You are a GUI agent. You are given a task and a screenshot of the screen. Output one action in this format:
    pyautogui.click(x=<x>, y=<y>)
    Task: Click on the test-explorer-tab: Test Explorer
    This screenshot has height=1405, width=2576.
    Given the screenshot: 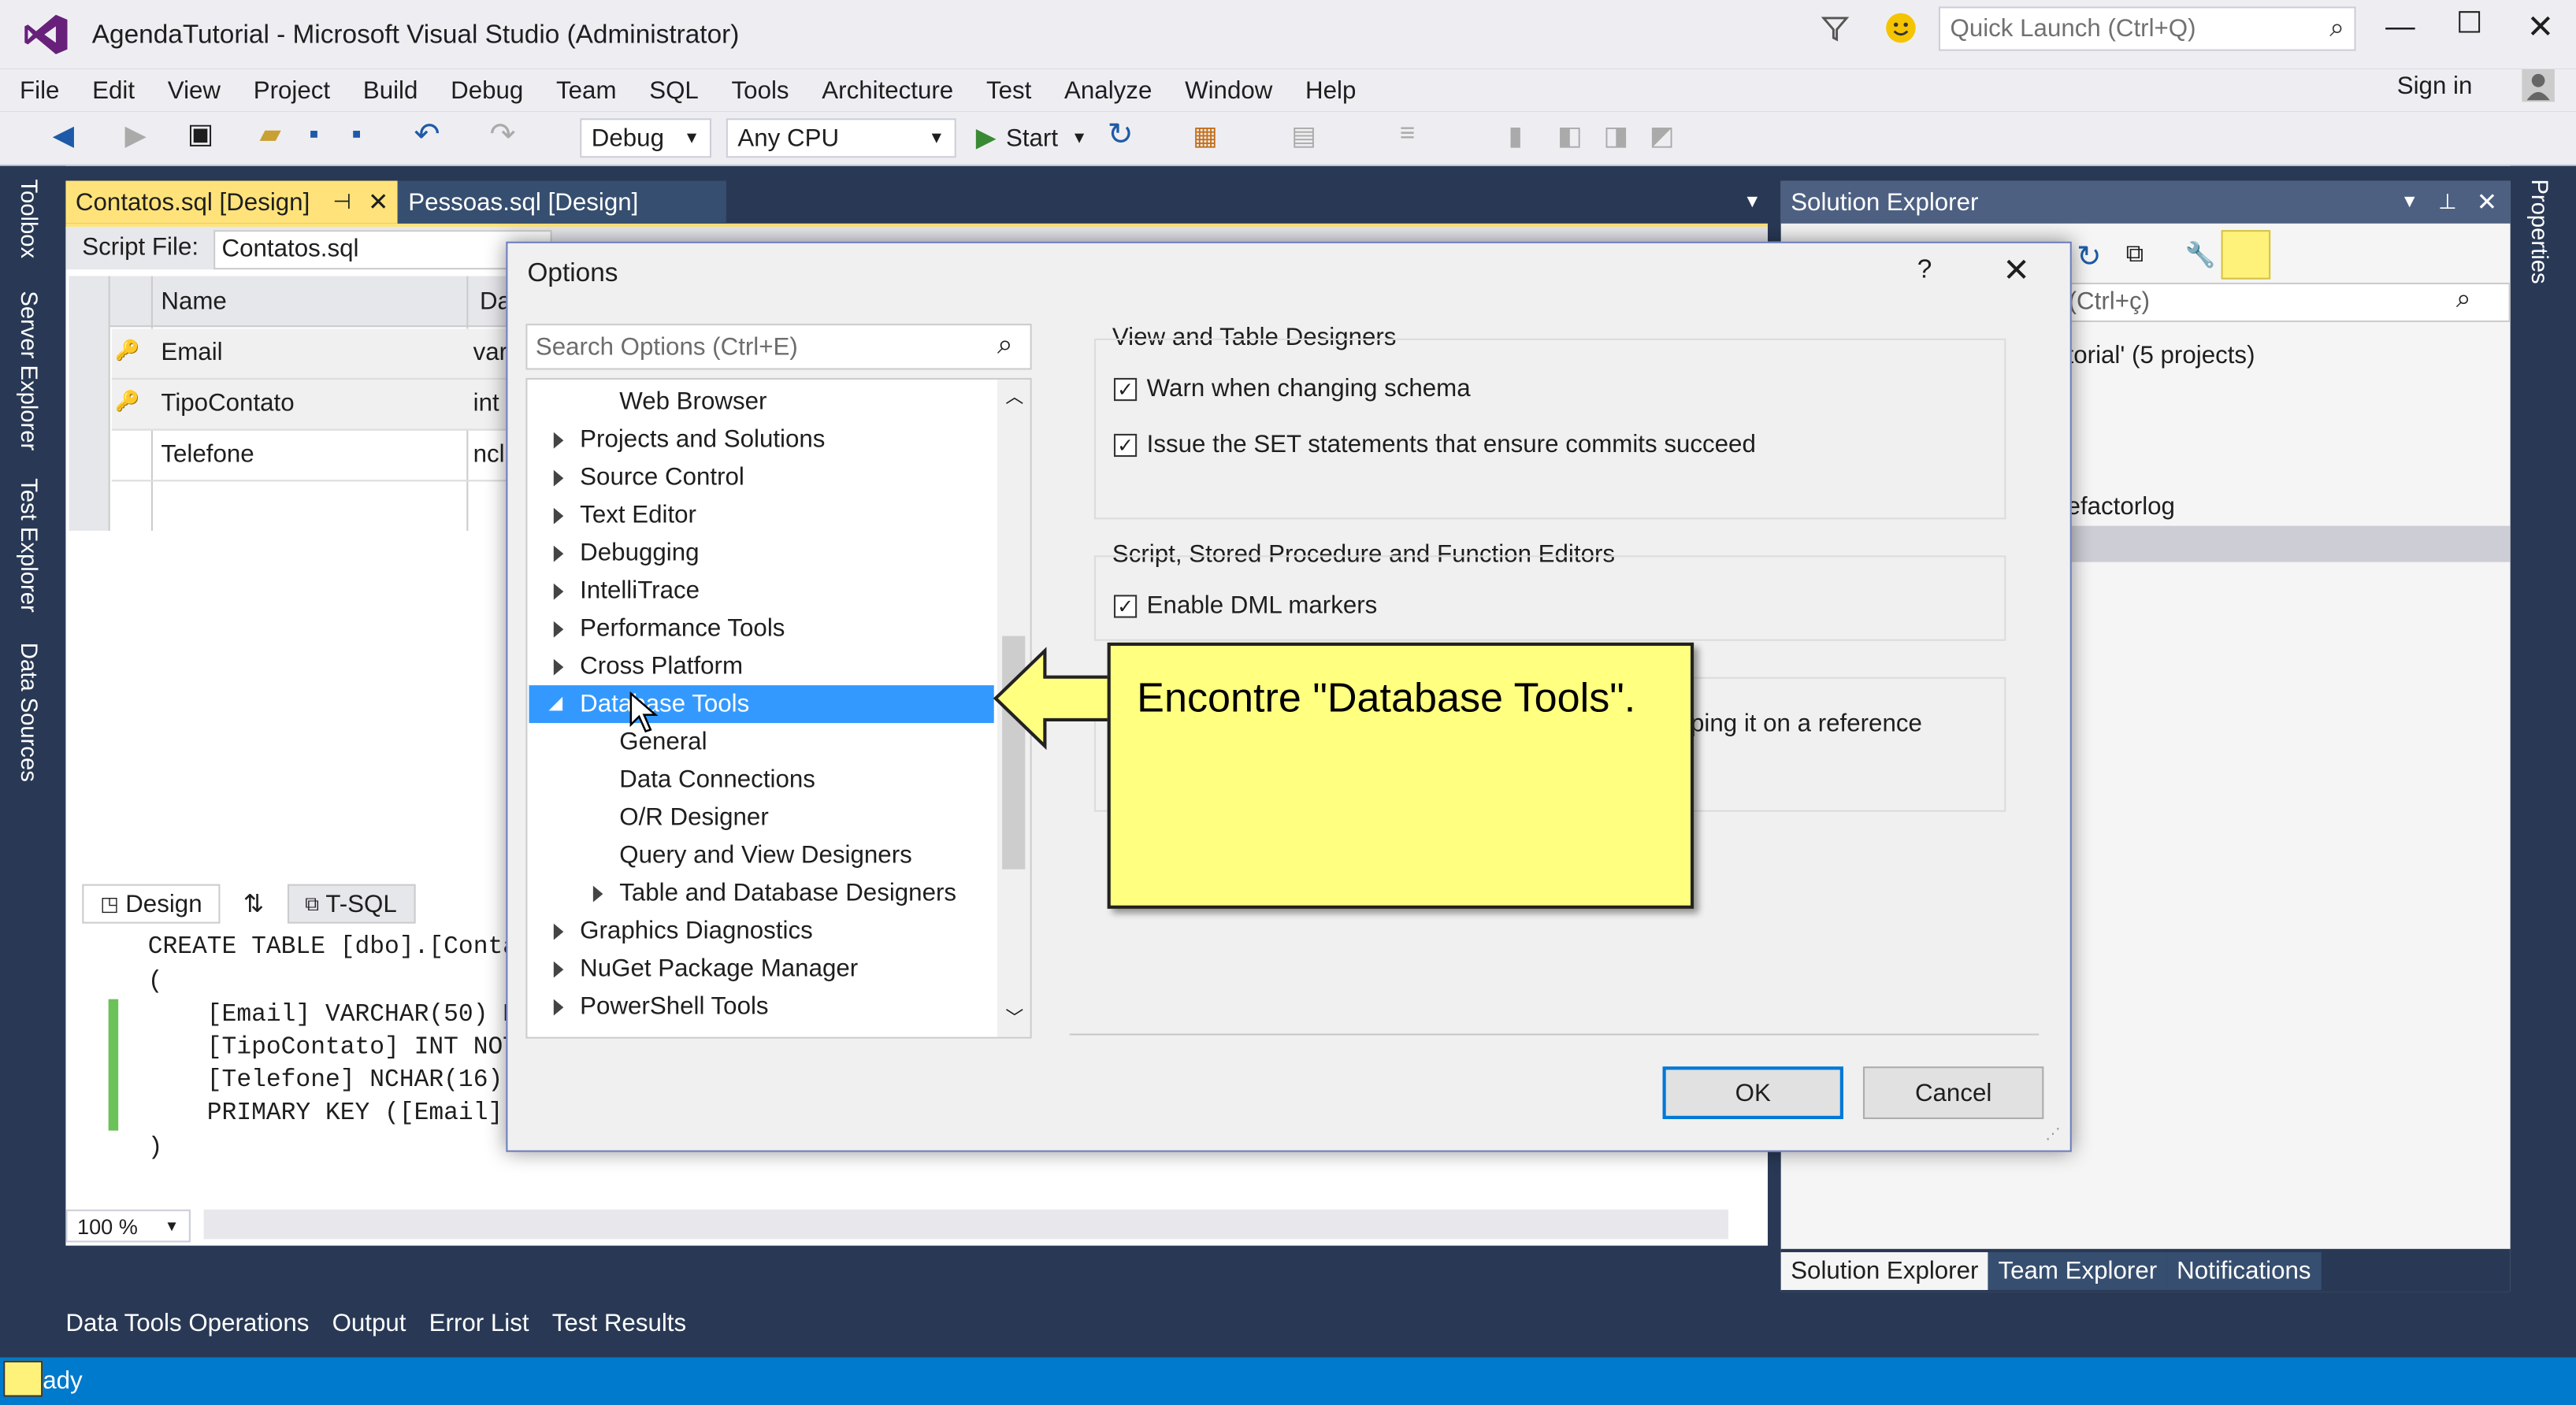 What is the action you would take?
    pyautogui.click(x=30, y=545)
    